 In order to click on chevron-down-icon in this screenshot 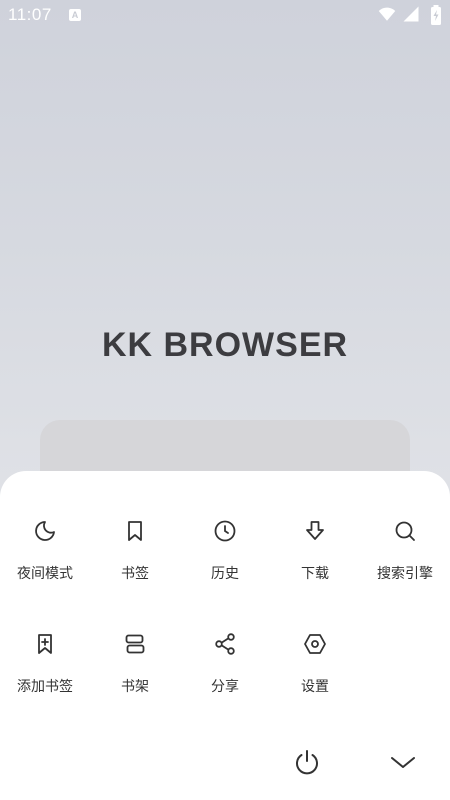, I will do `click(403, 762)`.